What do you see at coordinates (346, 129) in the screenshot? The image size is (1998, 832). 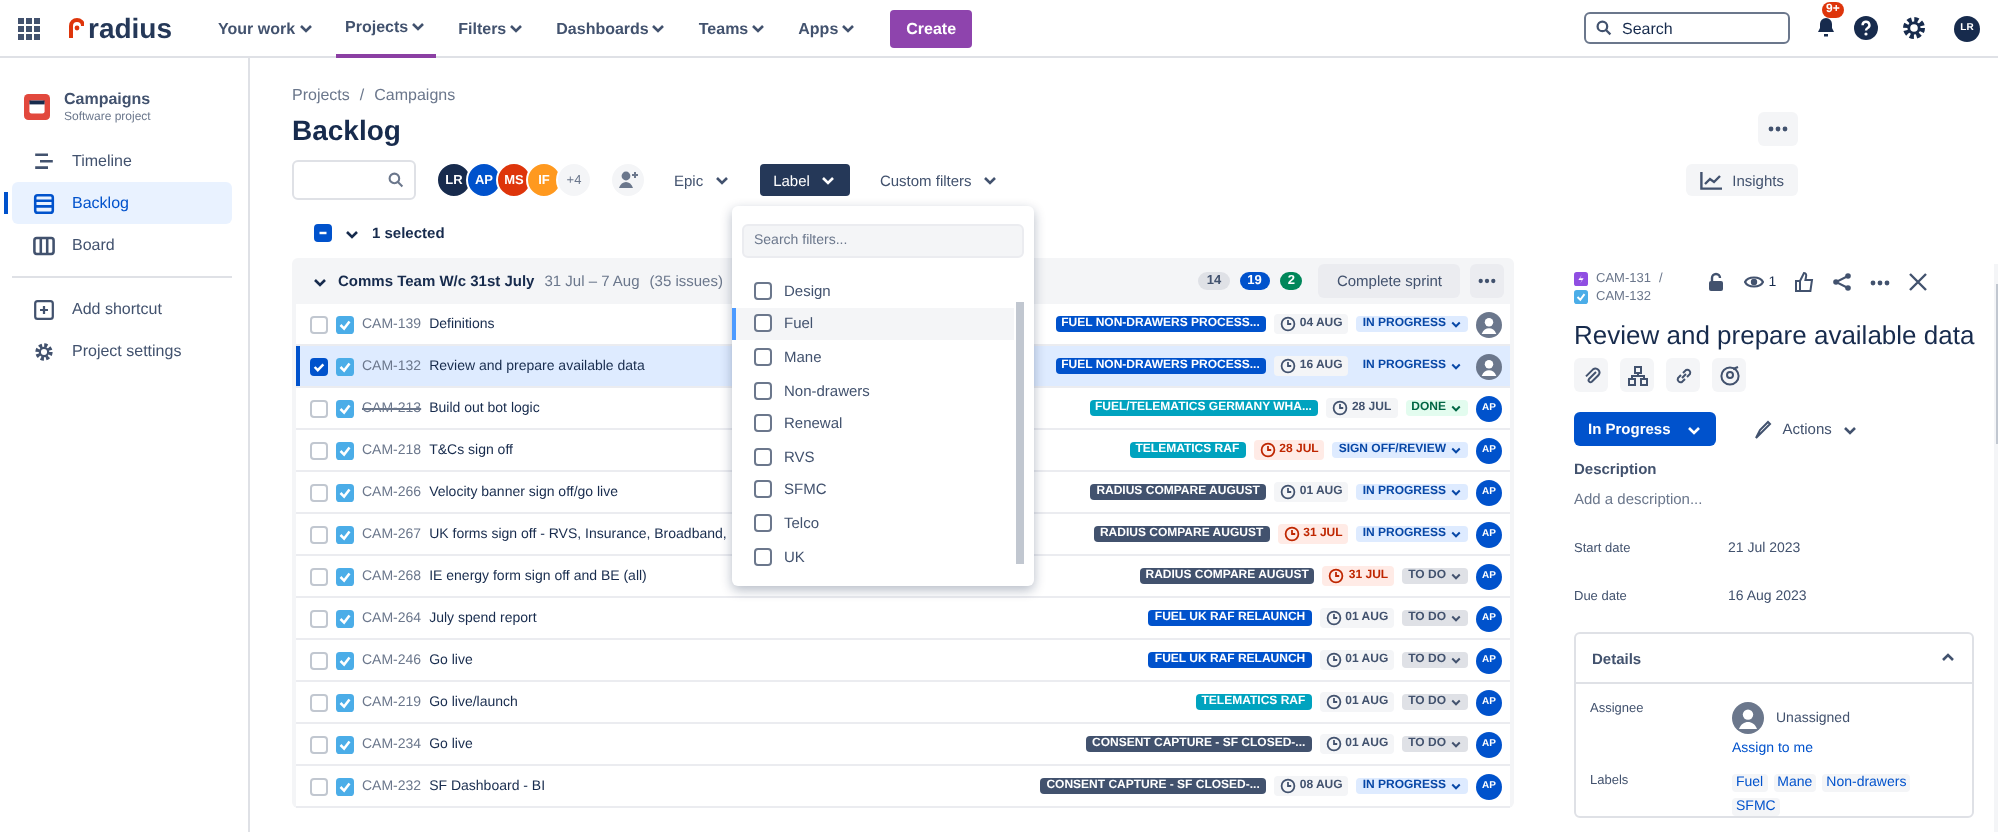 I see `page-title: Backlog` at bounding box center [346, 129].